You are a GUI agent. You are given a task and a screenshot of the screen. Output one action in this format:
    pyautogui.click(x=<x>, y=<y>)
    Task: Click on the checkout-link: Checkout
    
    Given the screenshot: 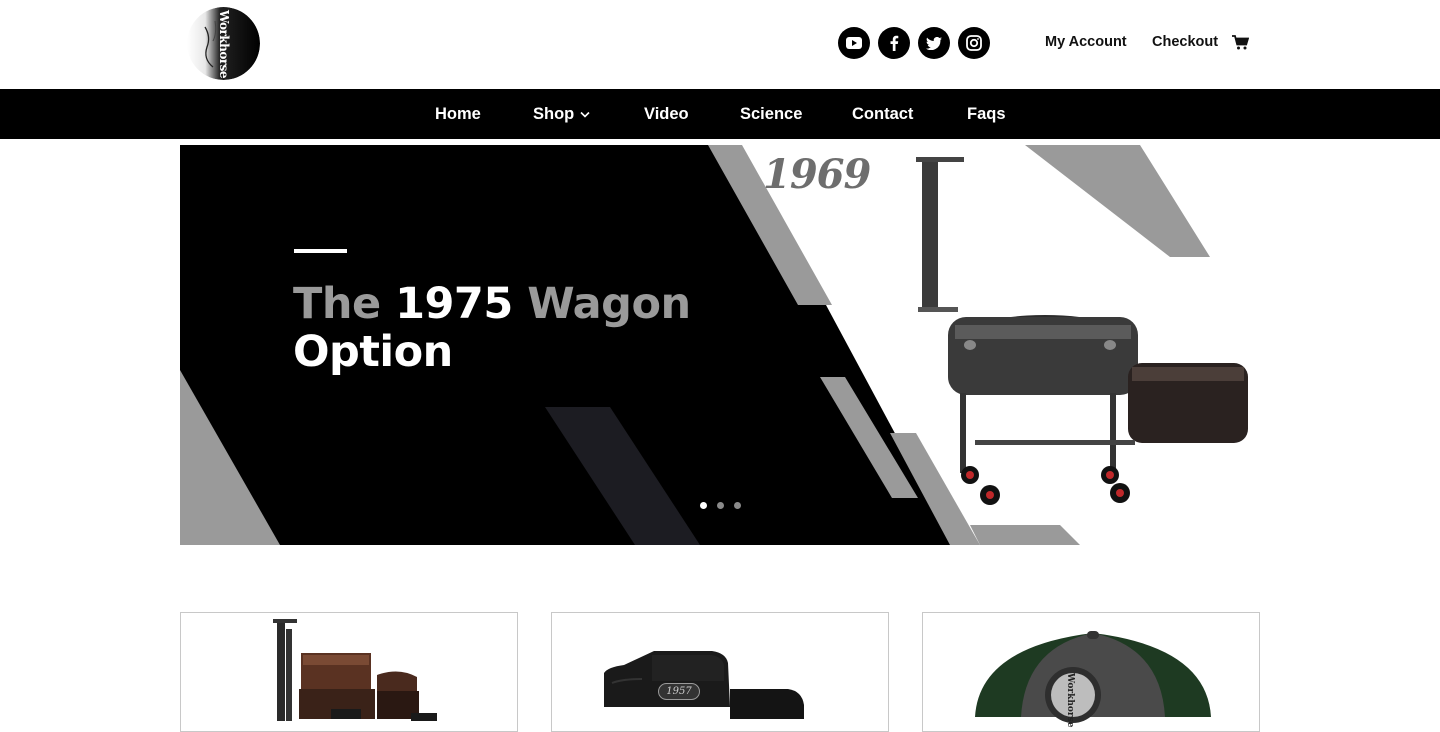 What is the action you would take?
    pyautogui.click(x=1185, y=42)
    